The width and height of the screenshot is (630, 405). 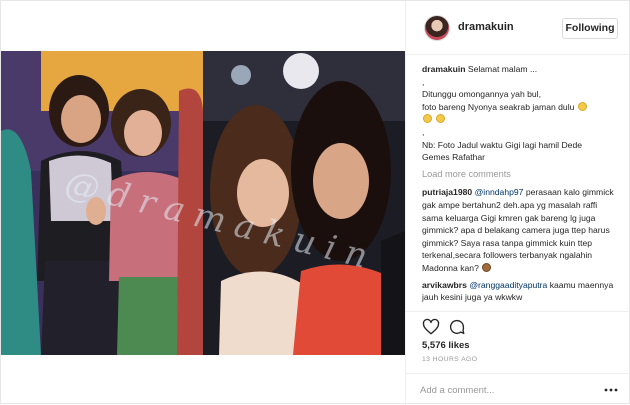 I want to click on caption-line-3: Ditunggu omongannya yah bul,, so click(x=481, y=94).